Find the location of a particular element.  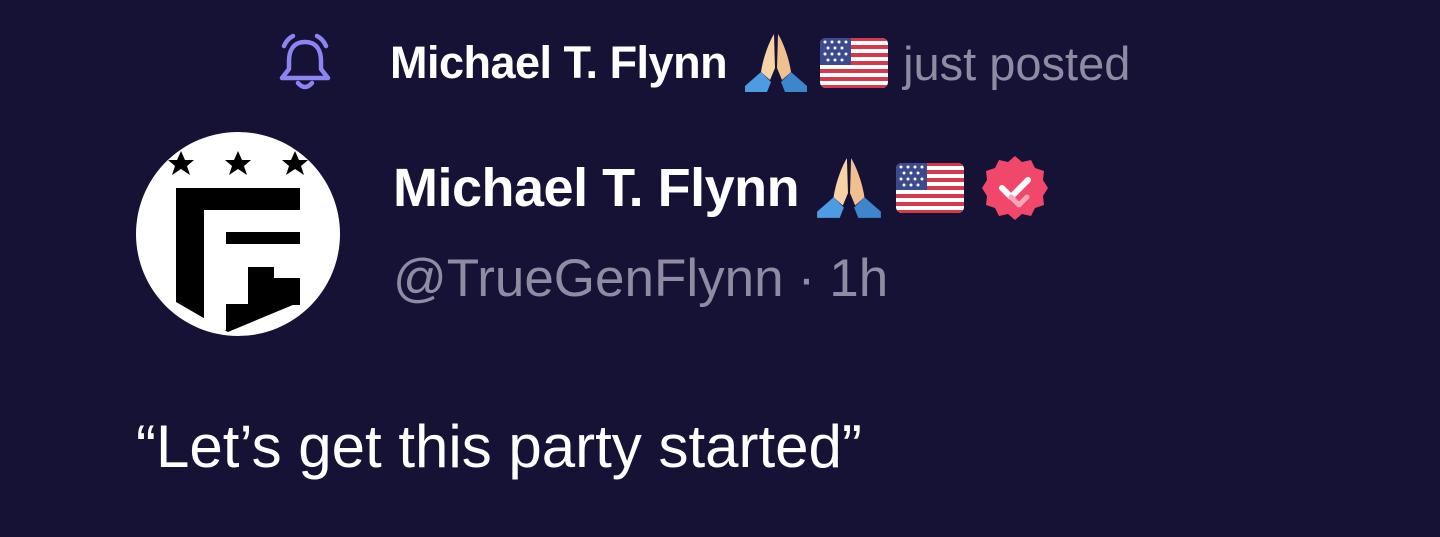

author-name: Michael T. Flynn is located at coordinates (596, 188).